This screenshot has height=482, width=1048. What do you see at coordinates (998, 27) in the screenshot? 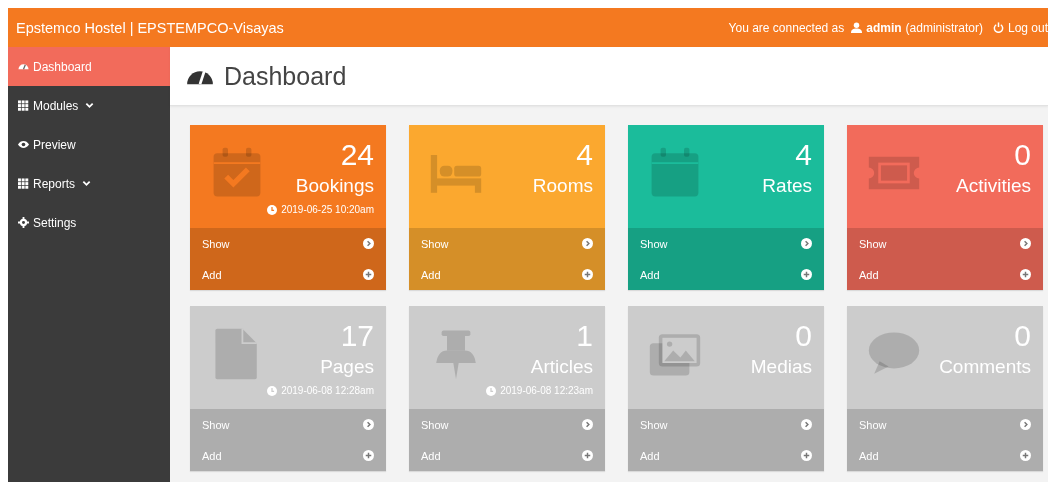
I see `power-icon` at bounding box center [998, 27].